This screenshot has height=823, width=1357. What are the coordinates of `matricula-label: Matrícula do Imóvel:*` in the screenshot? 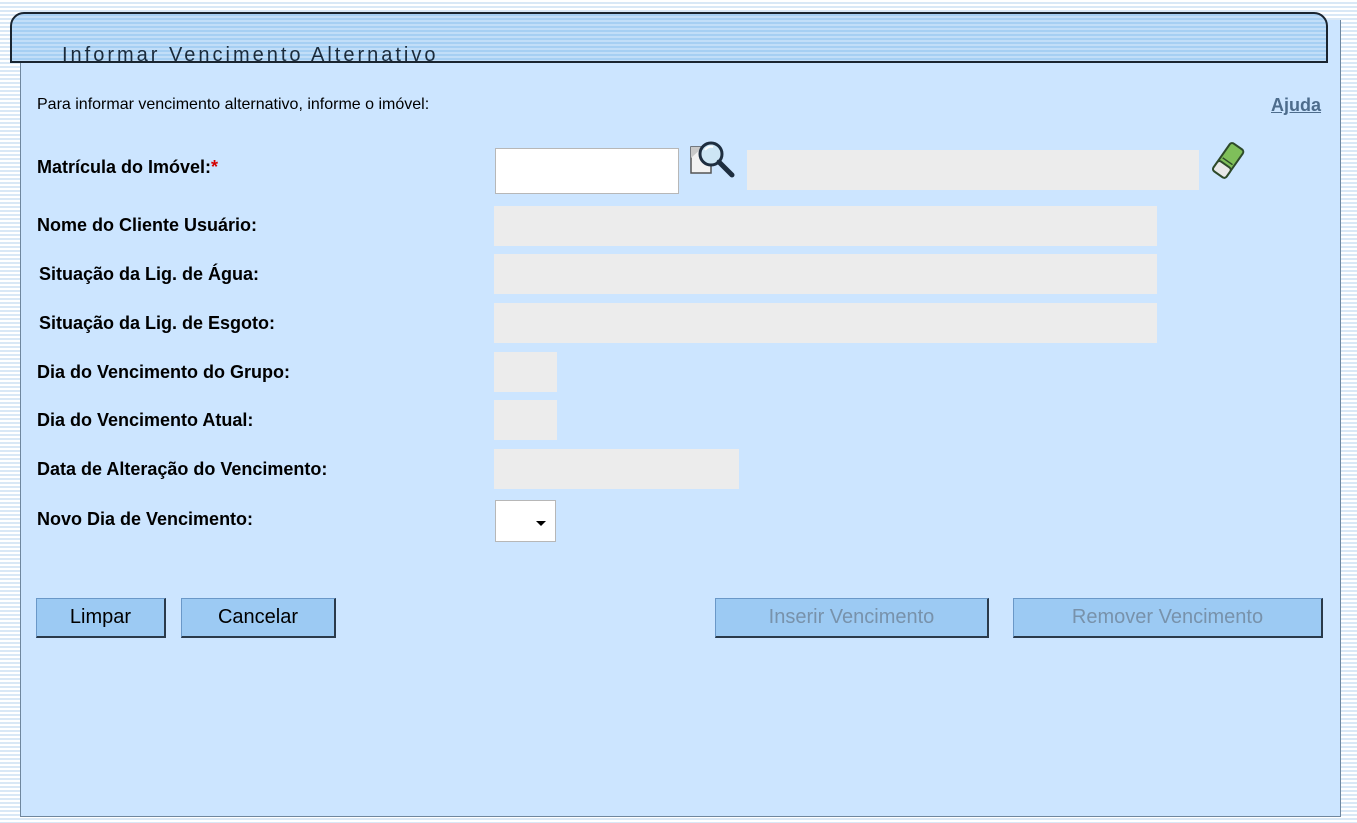 It's located at (127, 167).